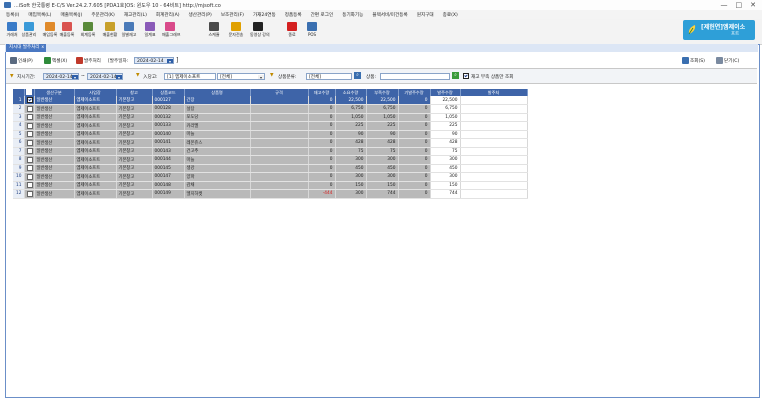  I want to click on menu-item: 플렉서비/미건등록, so click(389, 15).